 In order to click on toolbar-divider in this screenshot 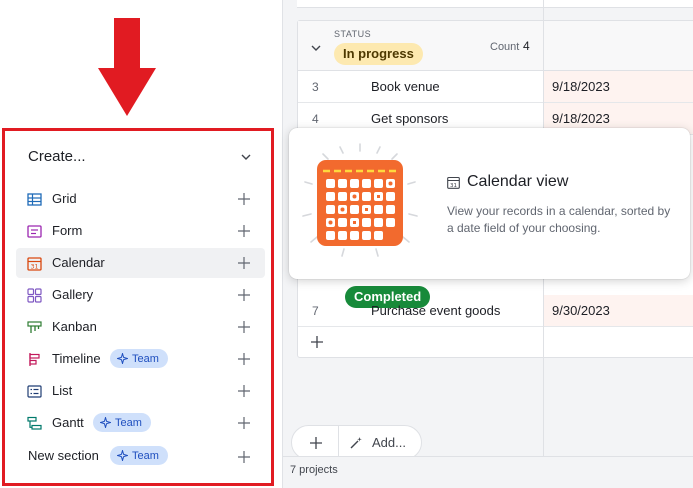, I will do `click(338, 442)`.